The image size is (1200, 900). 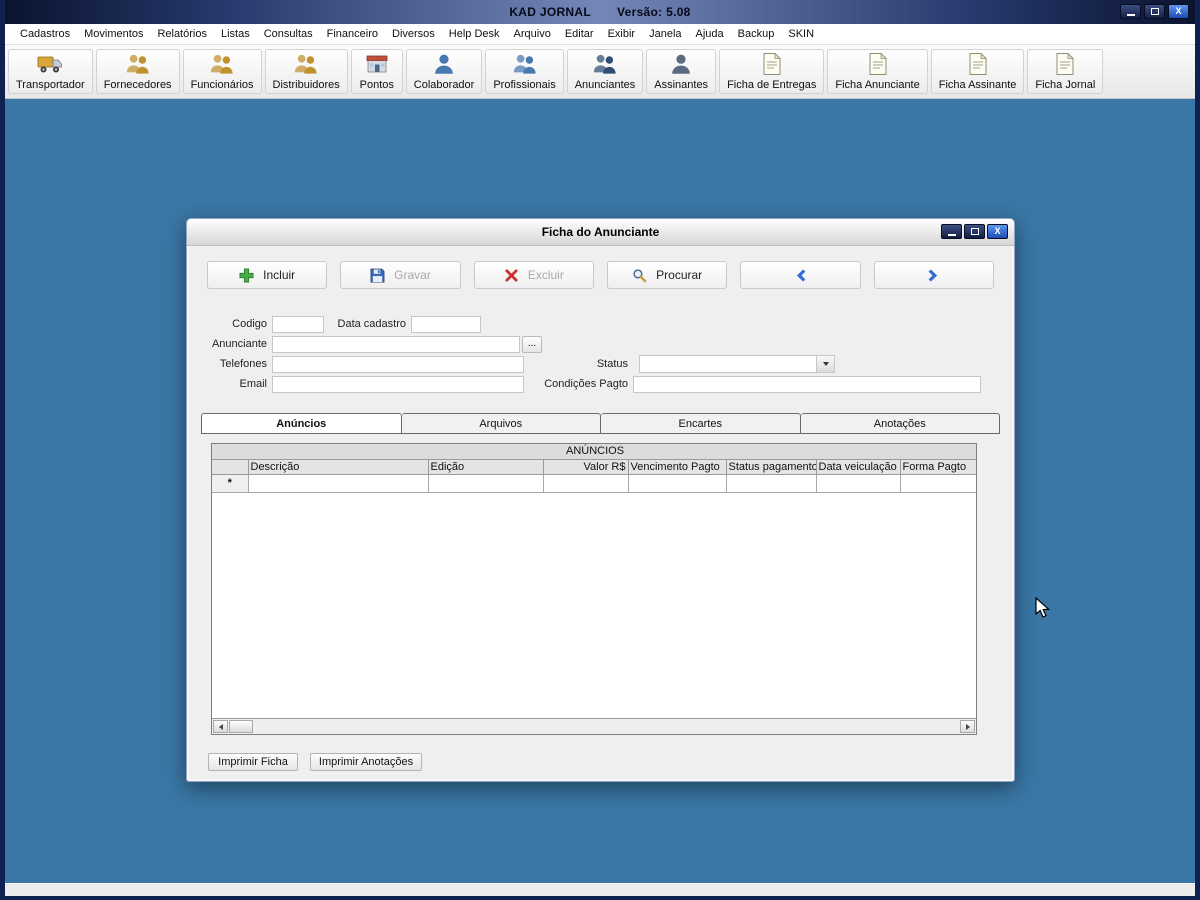 What do you see at coordinates (398, 384) in the screenshot?
I see `email-input` at bounding box center [398, 384].